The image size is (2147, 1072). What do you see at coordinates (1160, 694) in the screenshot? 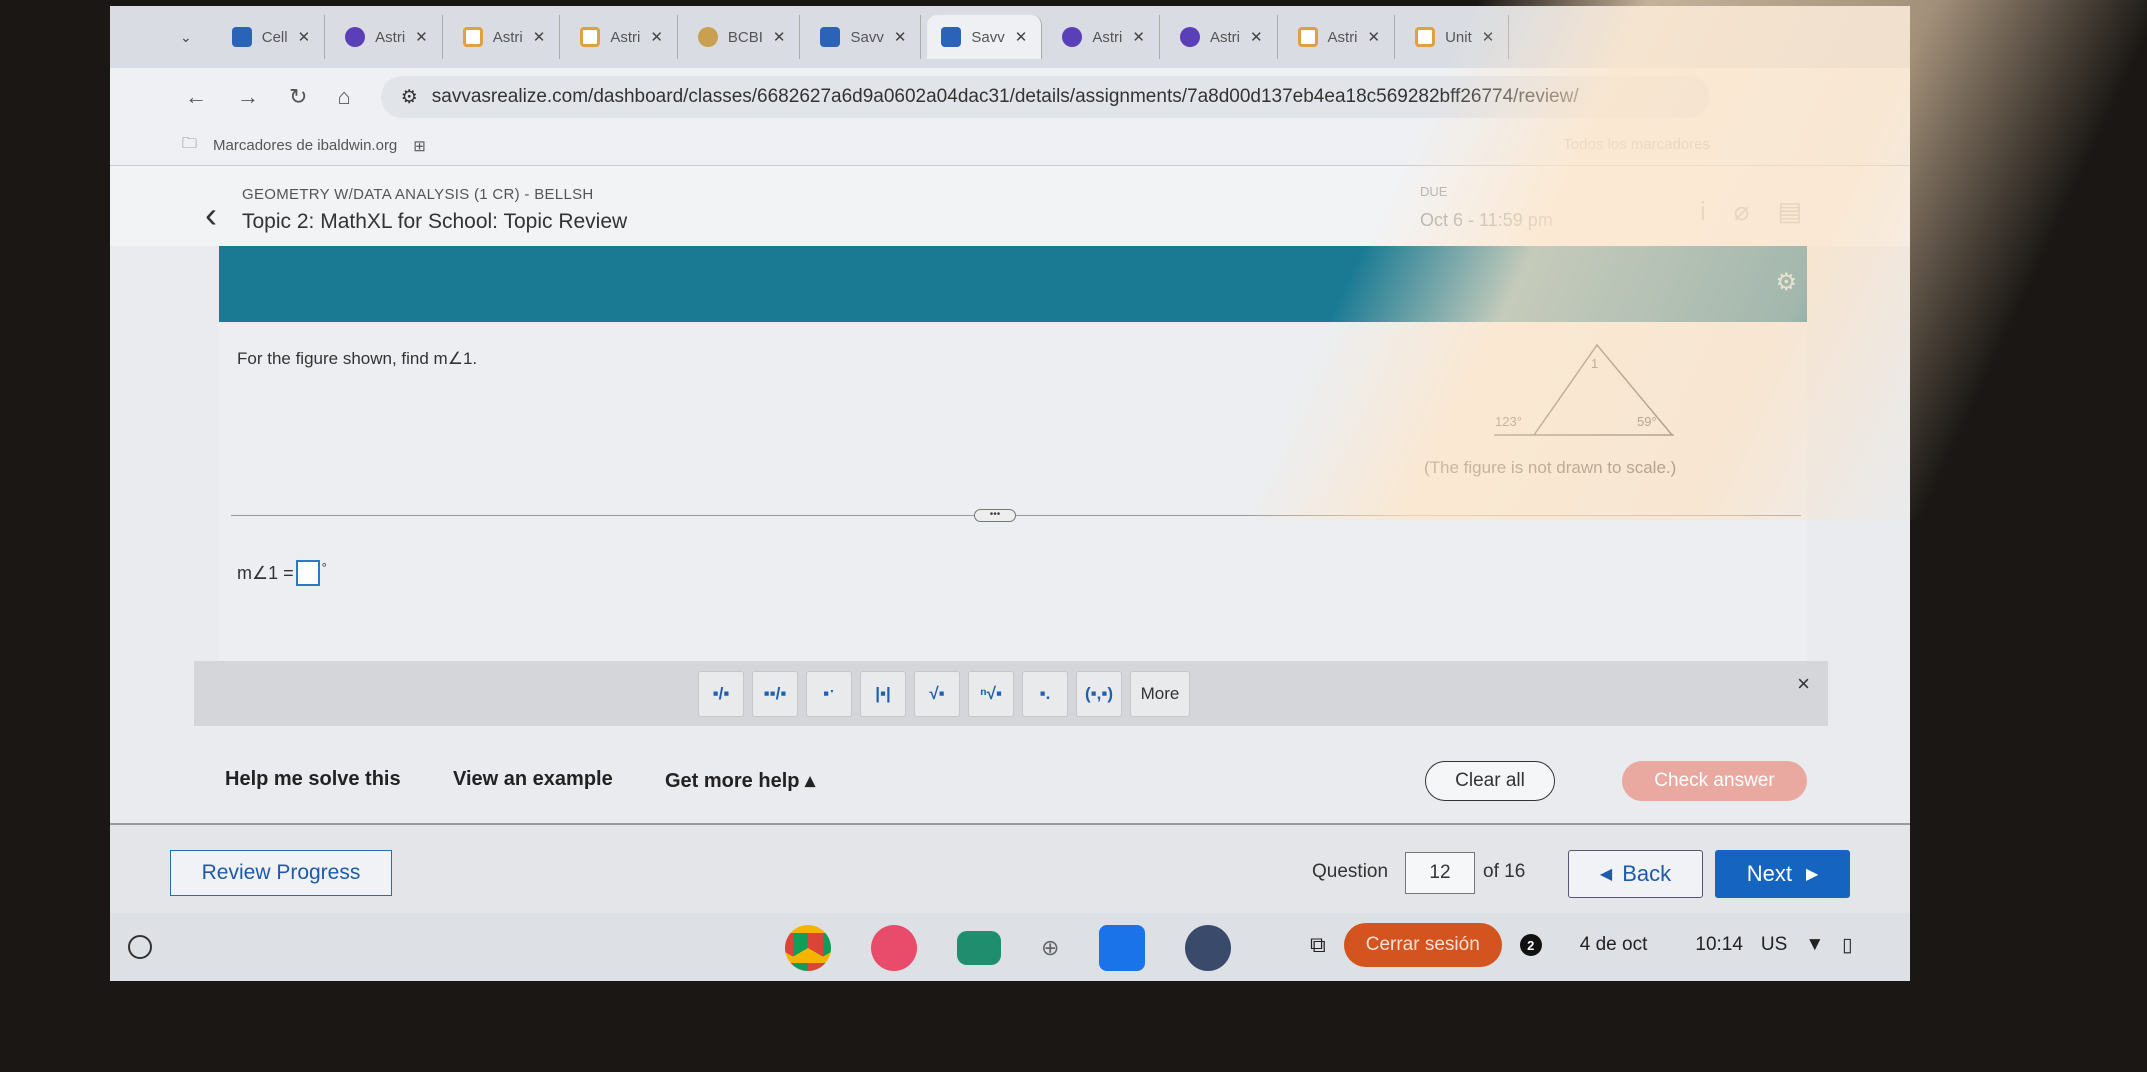
I see `more-button: More` at bounding box center [1160, 694].